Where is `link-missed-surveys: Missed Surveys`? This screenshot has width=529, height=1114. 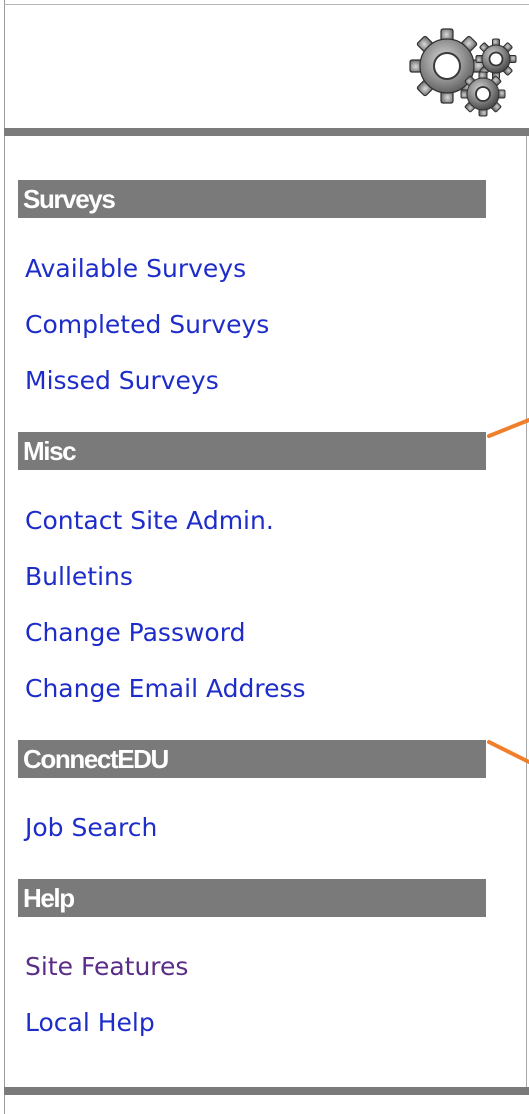
link-missed-surveys: Missed Surveys is located at coordinates (122, 381).